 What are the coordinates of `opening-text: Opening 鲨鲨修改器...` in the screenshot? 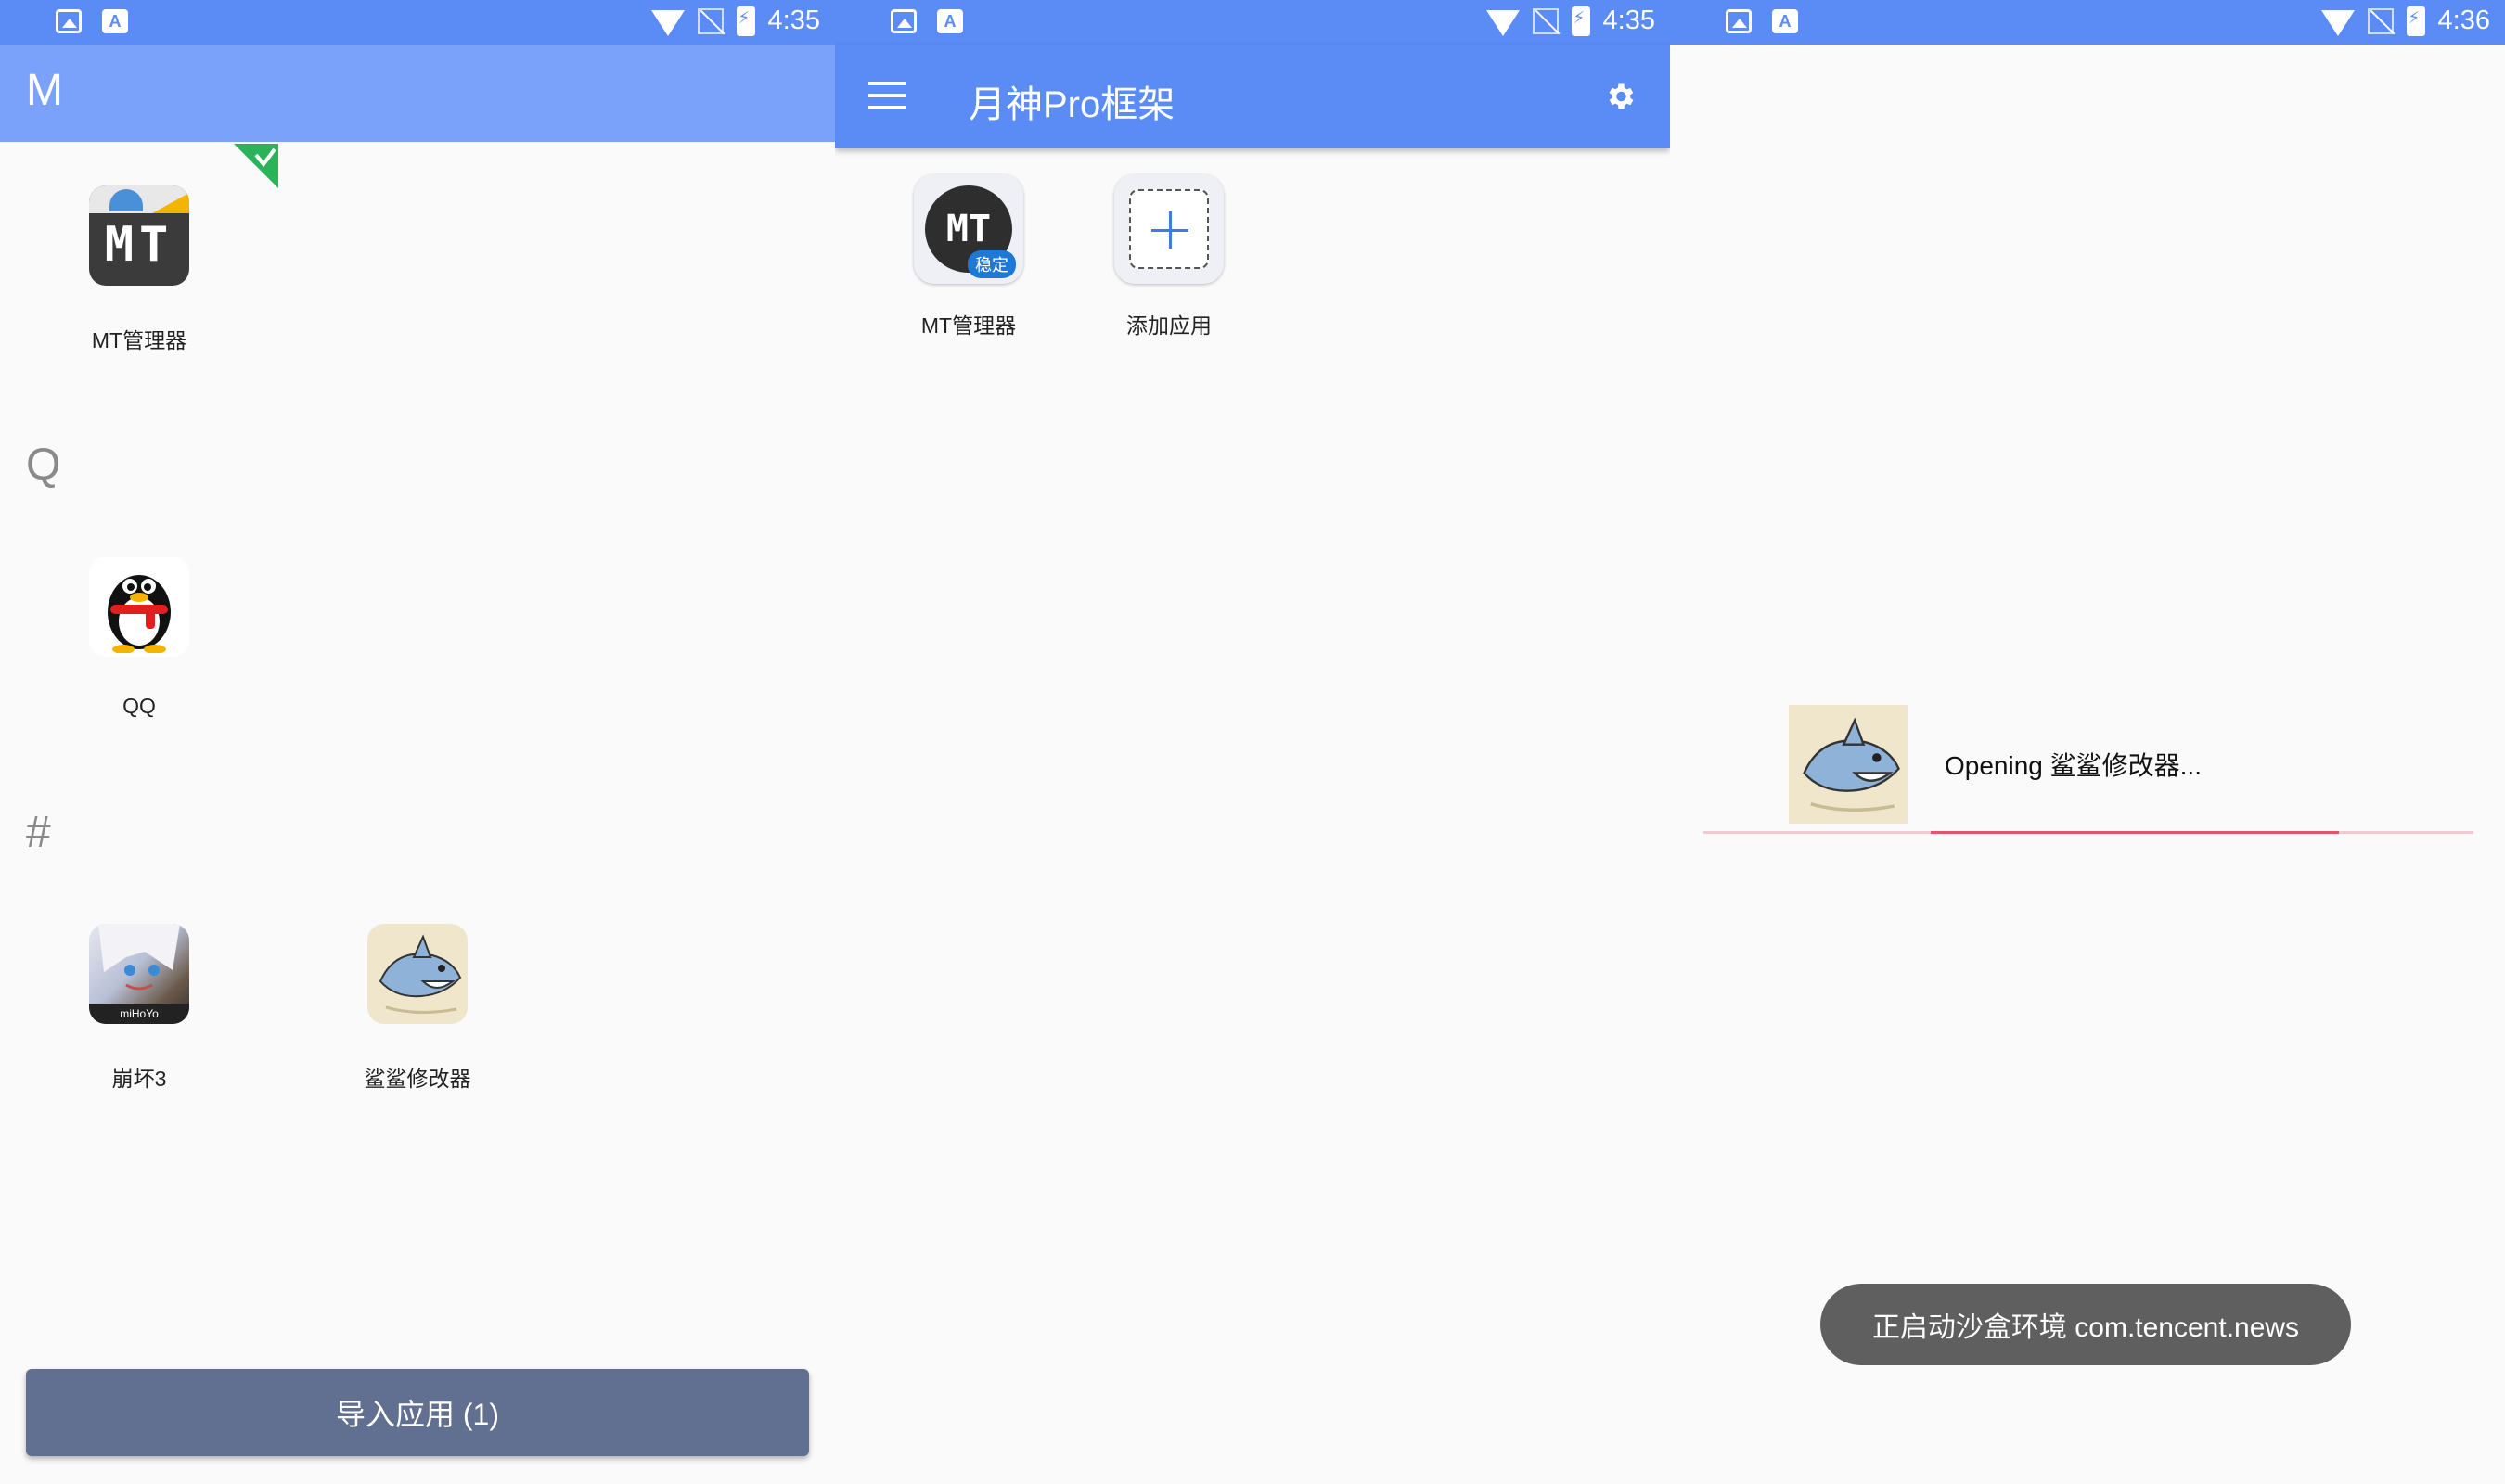 It's located at (2073, 765).